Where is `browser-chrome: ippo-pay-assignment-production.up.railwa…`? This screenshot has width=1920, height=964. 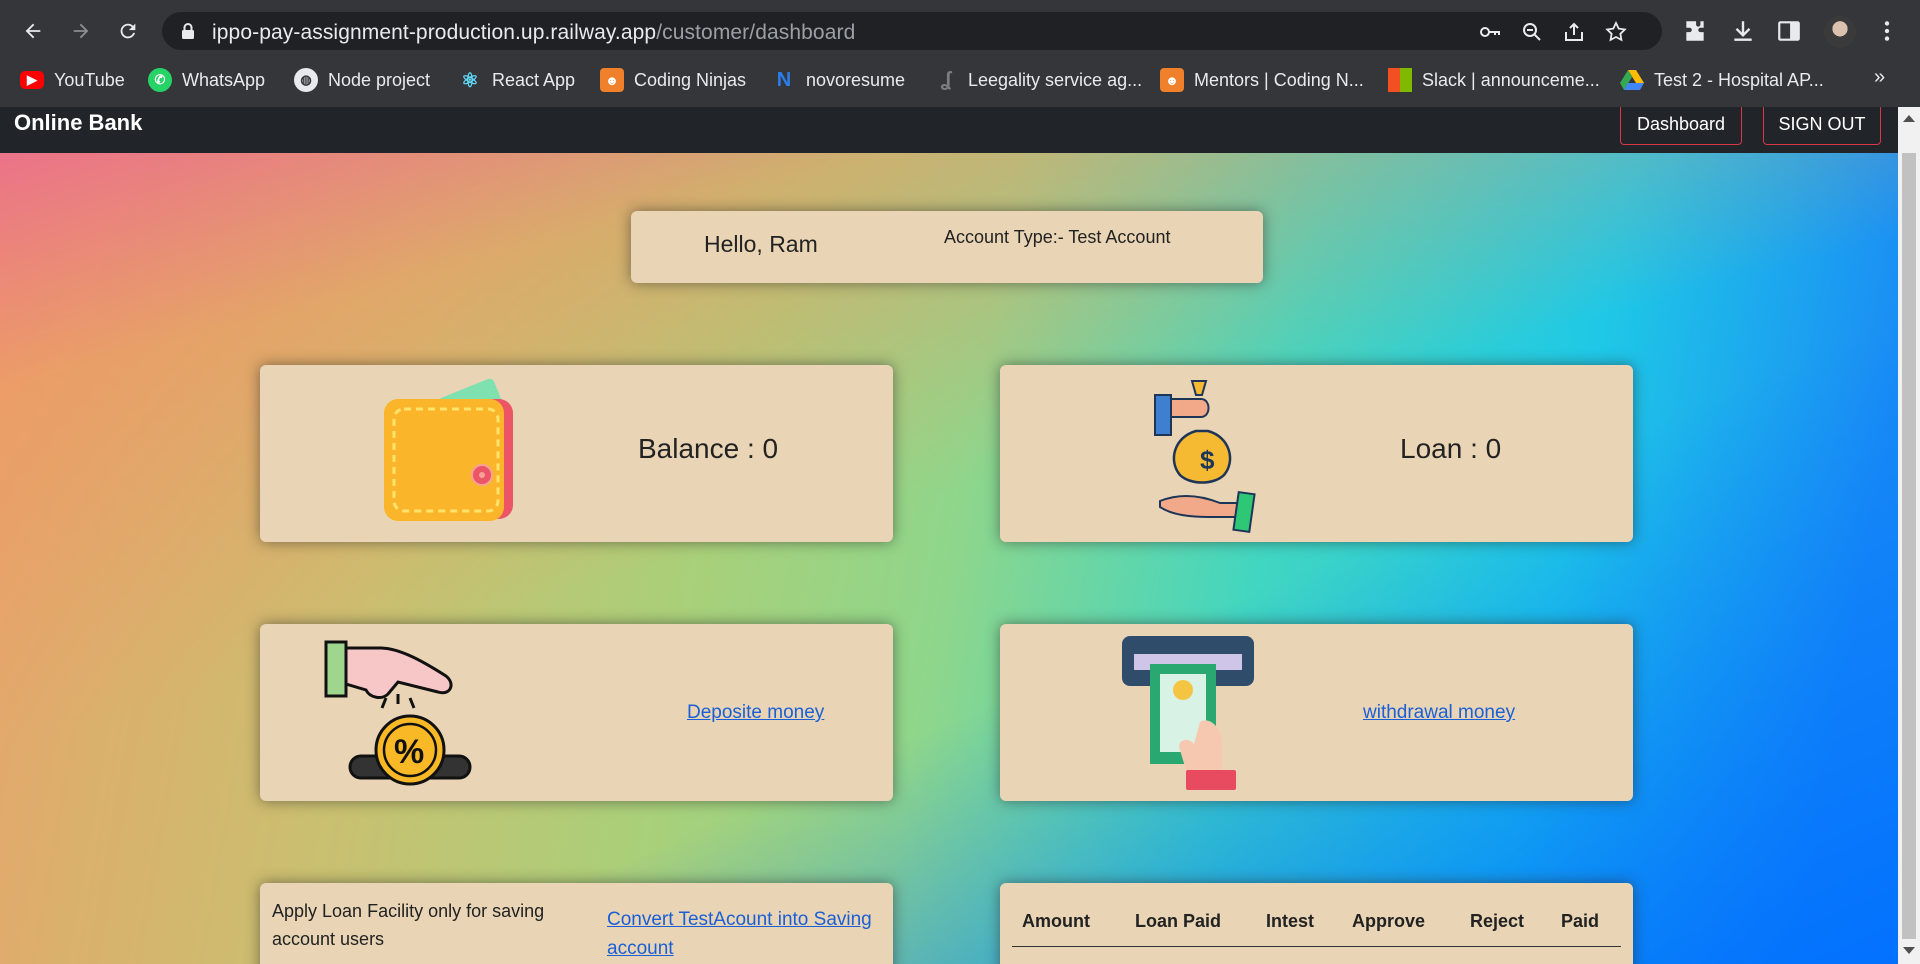
browser-chrome: ippo-pay-assignment-production.up.railwa… is located at coordinates (960, 53).